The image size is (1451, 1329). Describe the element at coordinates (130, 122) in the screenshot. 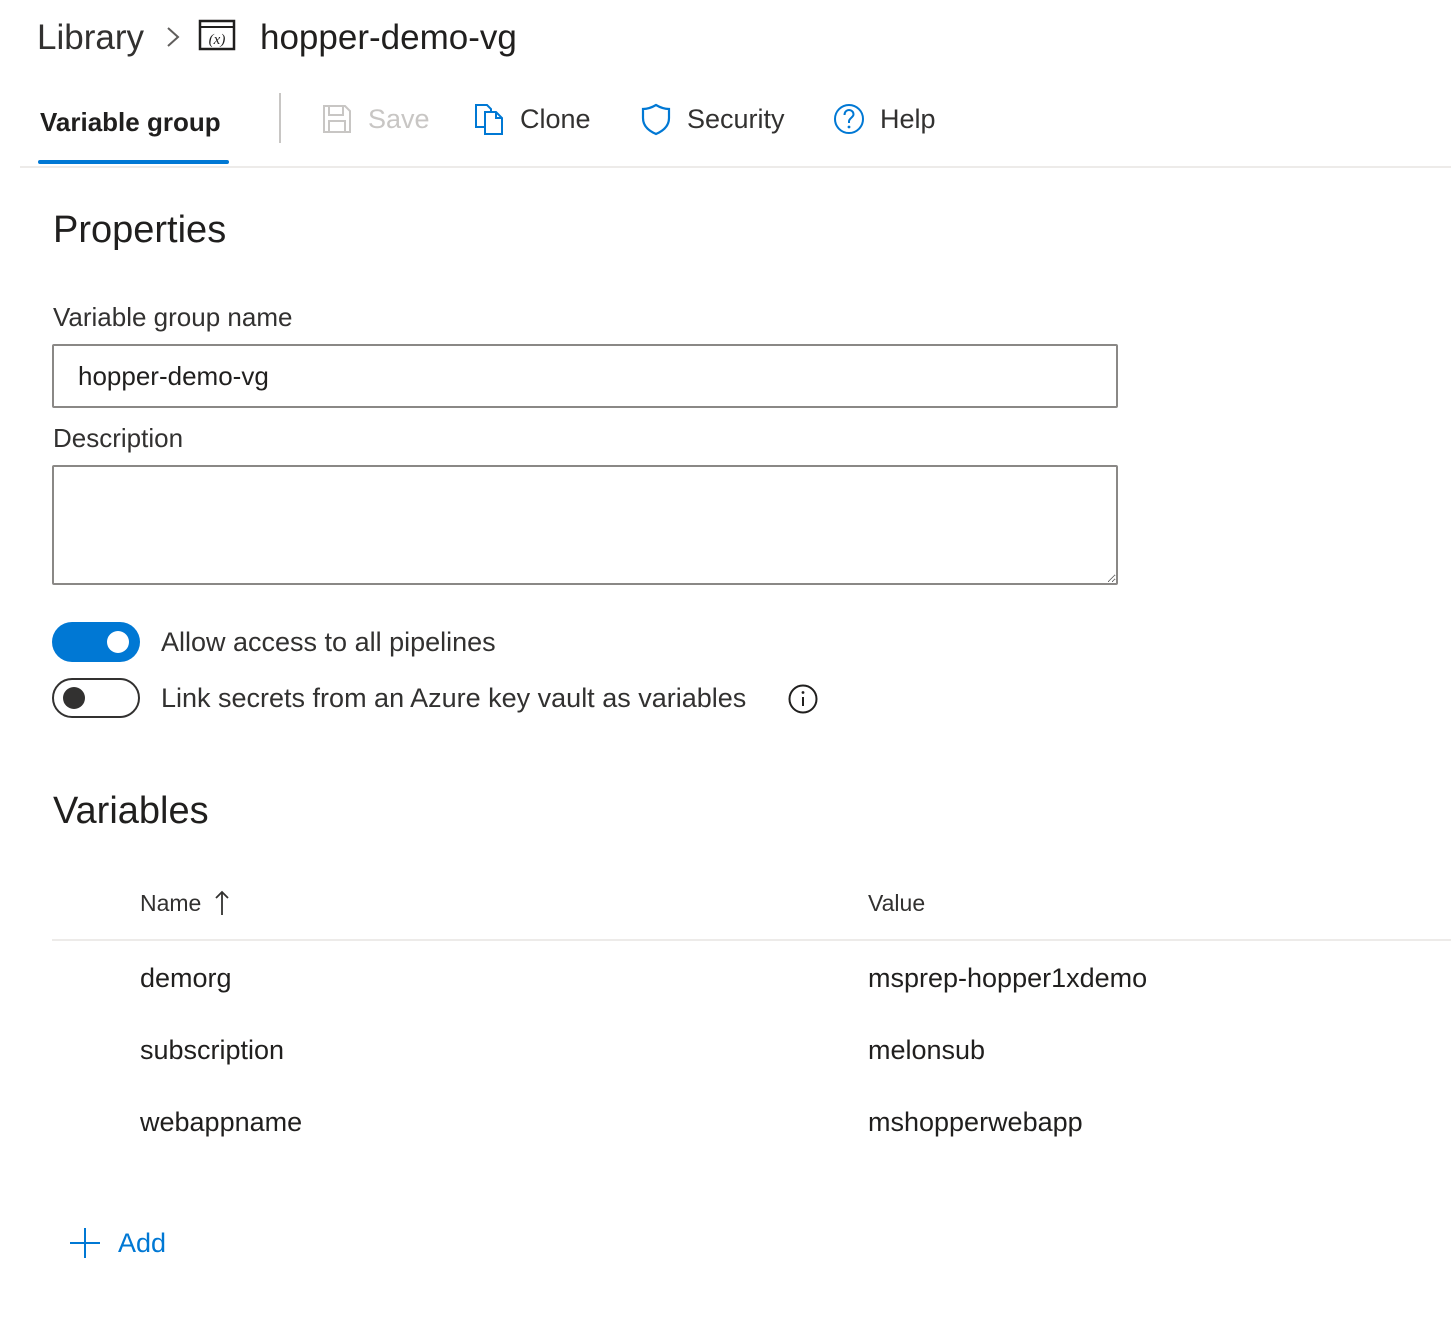

I see `tab-variable-group-label: Variable group` at that location.